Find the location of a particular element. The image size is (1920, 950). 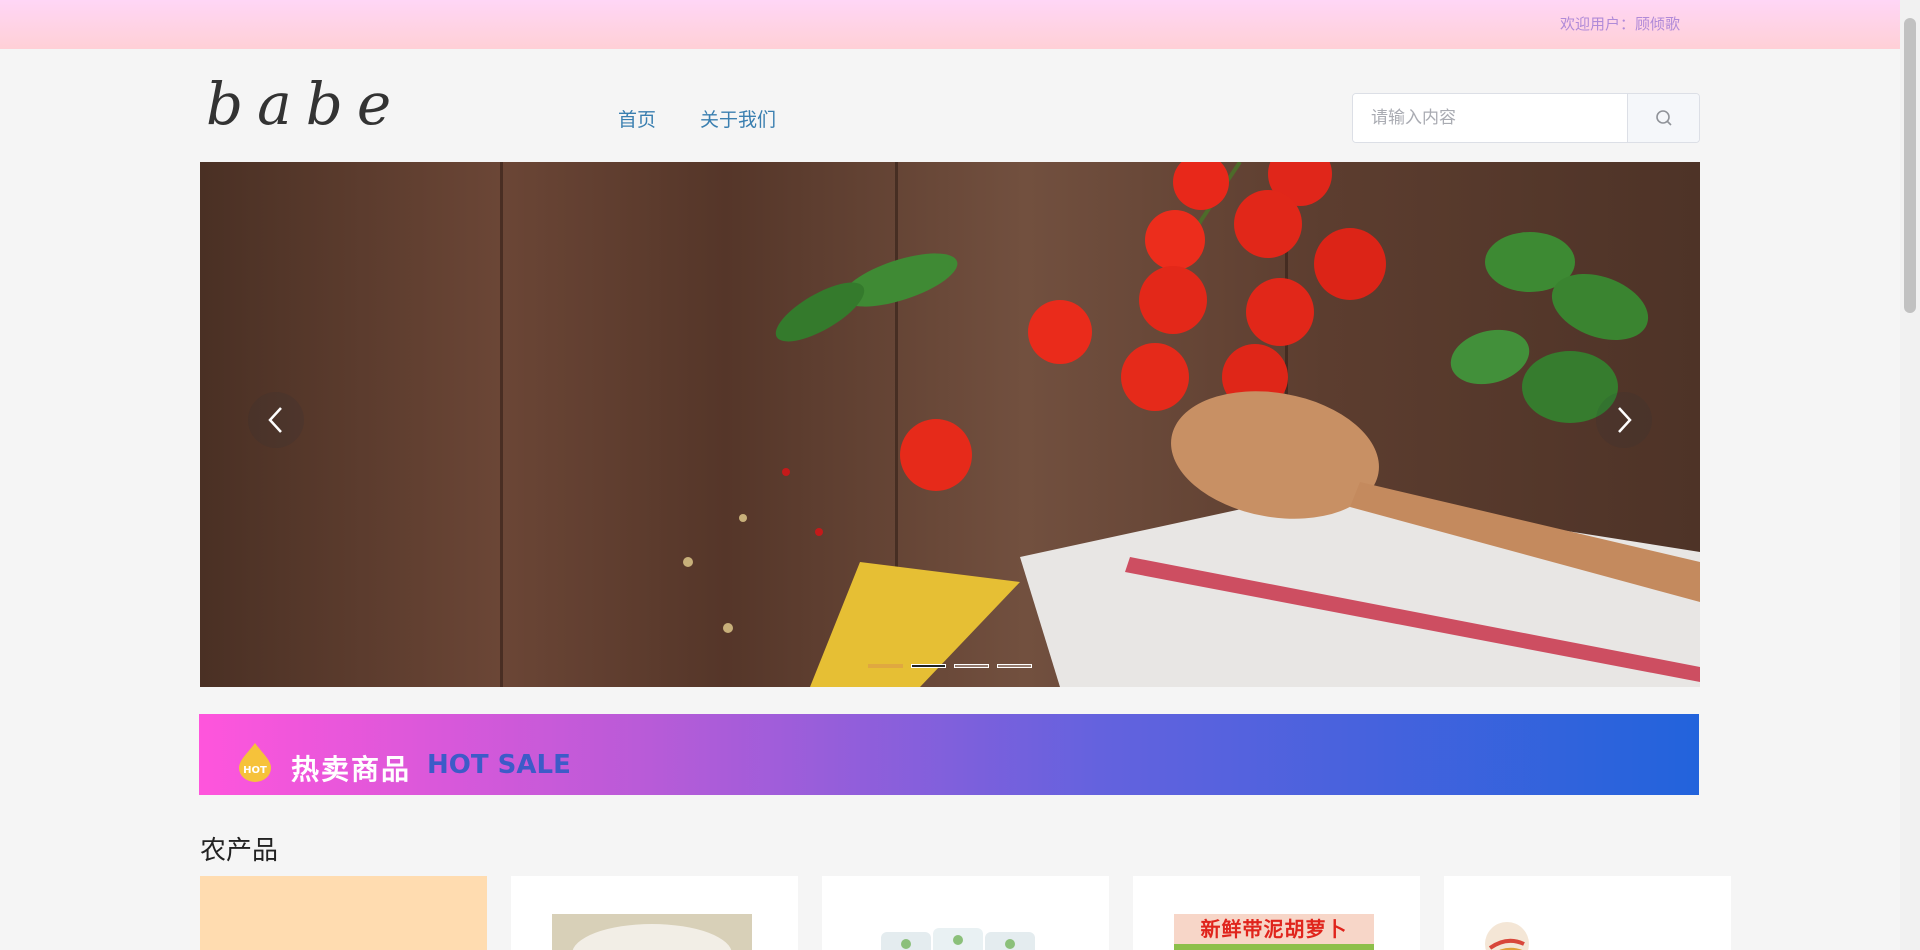

page-scrollbar is located at coordinates (1910, 475).